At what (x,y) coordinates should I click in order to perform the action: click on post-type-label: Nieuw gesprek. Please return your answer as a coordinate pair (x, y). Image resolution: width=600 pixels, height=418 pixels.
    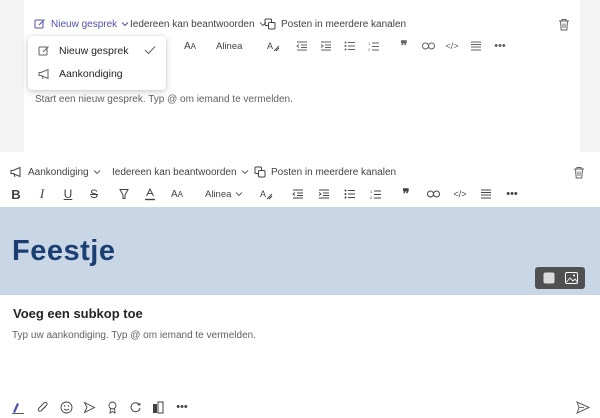
    Looking at the image, I should click on (84, 24).